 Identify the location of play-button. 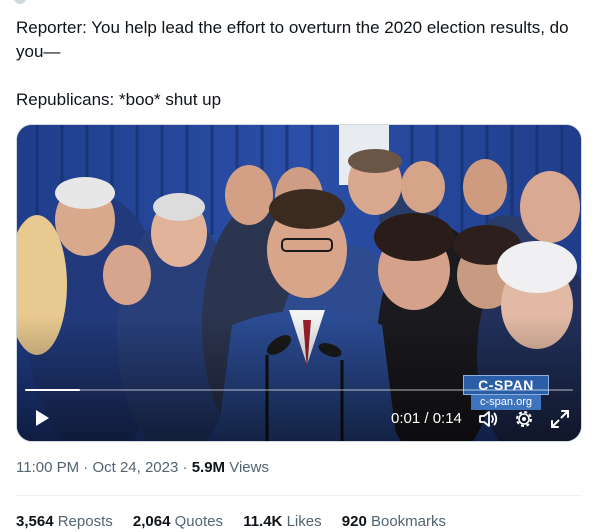
(42, 418).